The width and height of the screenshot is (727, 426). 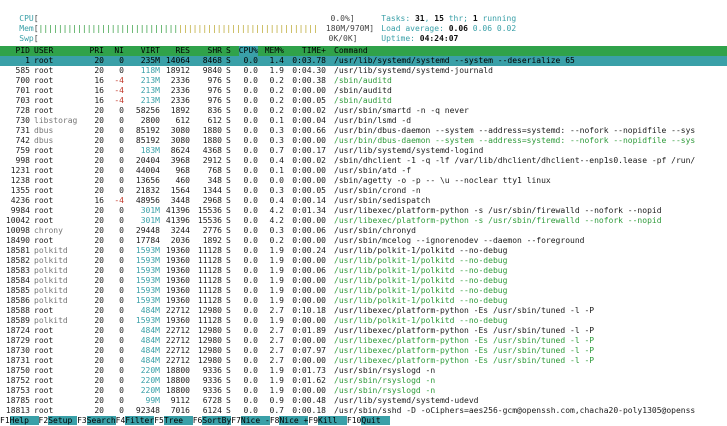 I want to click on column-header-user: USER, so click(x=43, y=51).